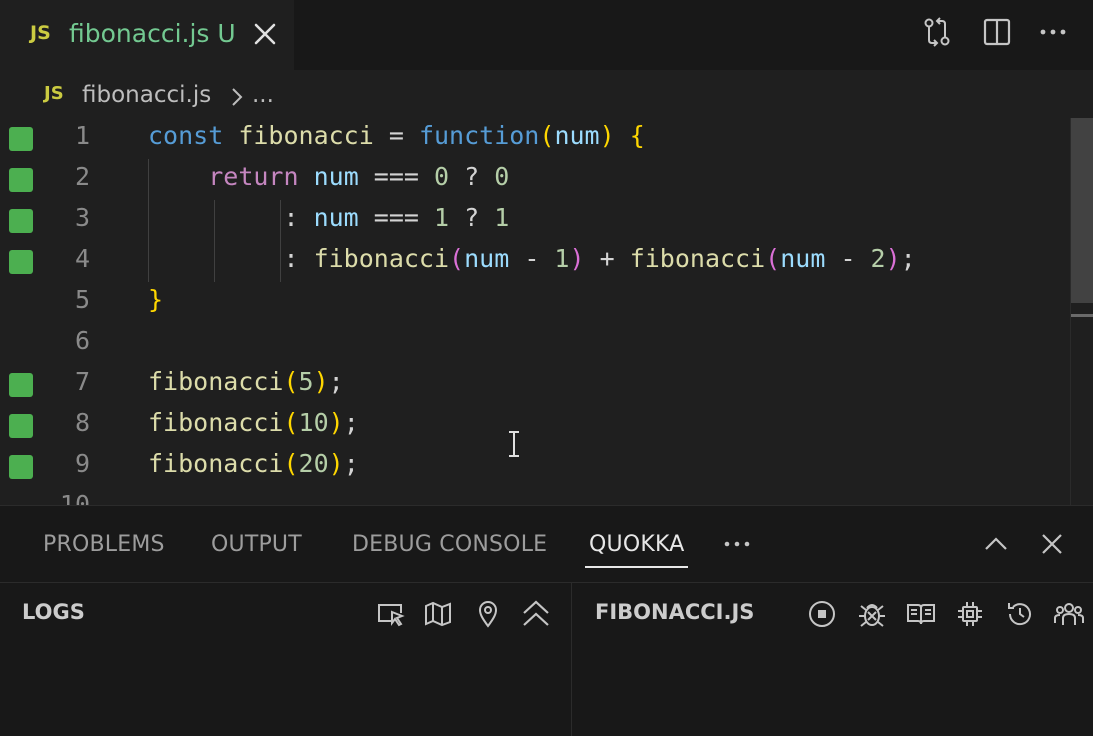 The image size is (1093, 736). What do you see at coordinates (396, 135) in the screenshot?
I see `code-text: const fibonacci = function(num) {` at bounding box center [396, 135].